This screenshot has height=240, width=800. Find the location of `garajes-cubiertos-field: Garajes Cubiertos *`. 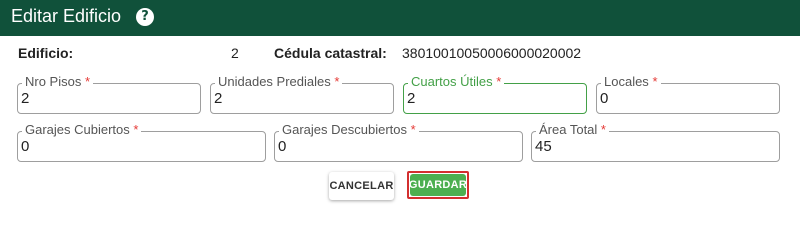

garajes-cubiertos-field: Garajes Cubiertos * is located at coordinates (141, 142).